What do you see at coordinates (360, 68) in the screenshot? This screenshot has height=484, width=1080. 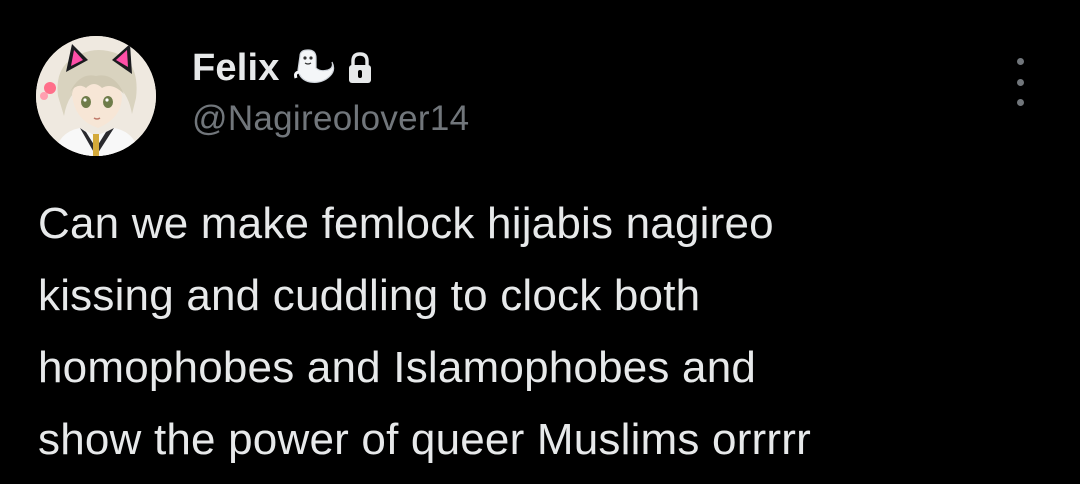 I see `lock-icon` at bounding box center [360, 68].